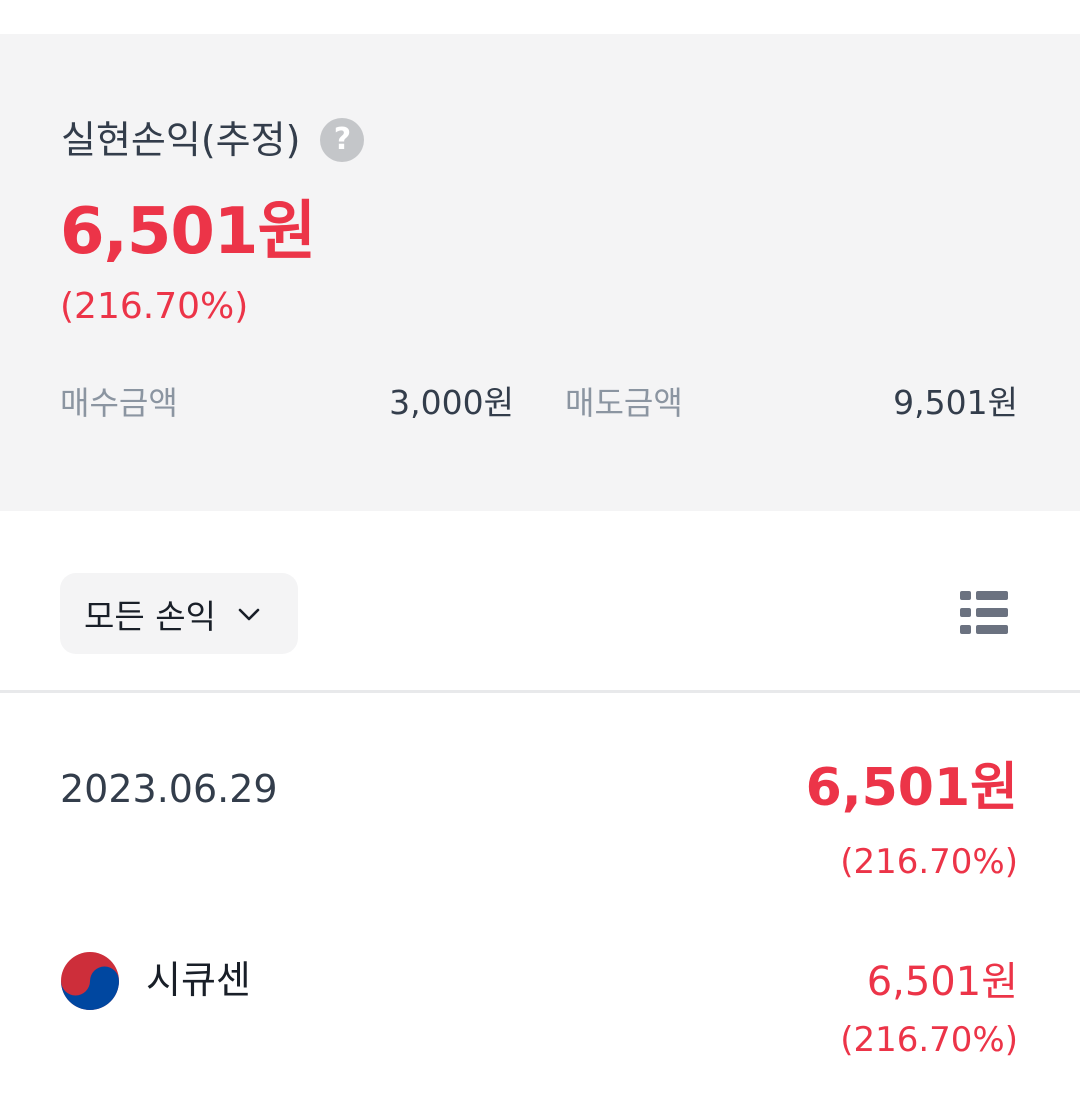  I want to click on summary-title-row: 실현손익(추정) ?, so click(213, 140).